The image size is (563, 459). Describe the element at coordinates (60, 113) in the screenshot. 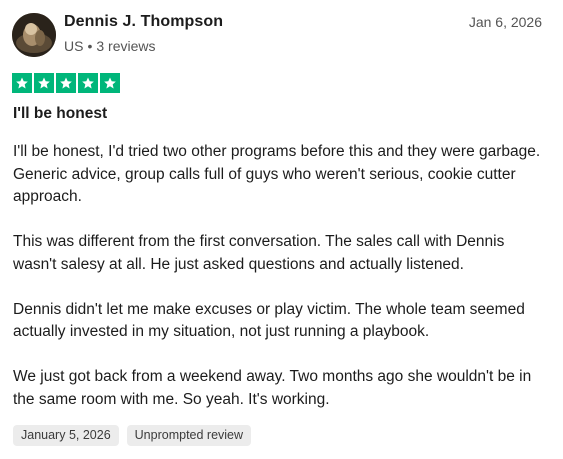

I see `review-title: I'll be honest` at that location.